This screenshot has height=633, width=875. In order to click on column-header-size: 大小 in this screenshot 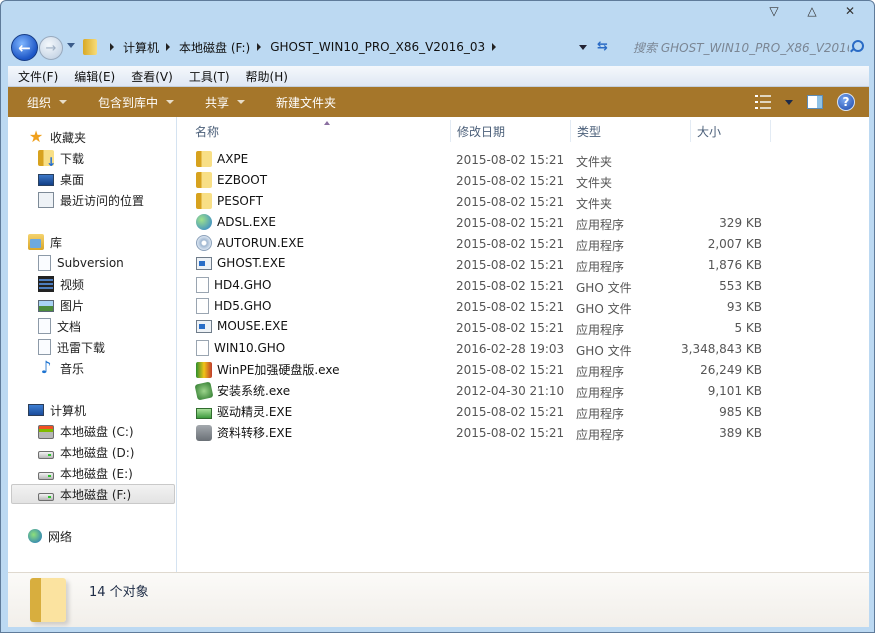, I will do `click(731, 131)`.